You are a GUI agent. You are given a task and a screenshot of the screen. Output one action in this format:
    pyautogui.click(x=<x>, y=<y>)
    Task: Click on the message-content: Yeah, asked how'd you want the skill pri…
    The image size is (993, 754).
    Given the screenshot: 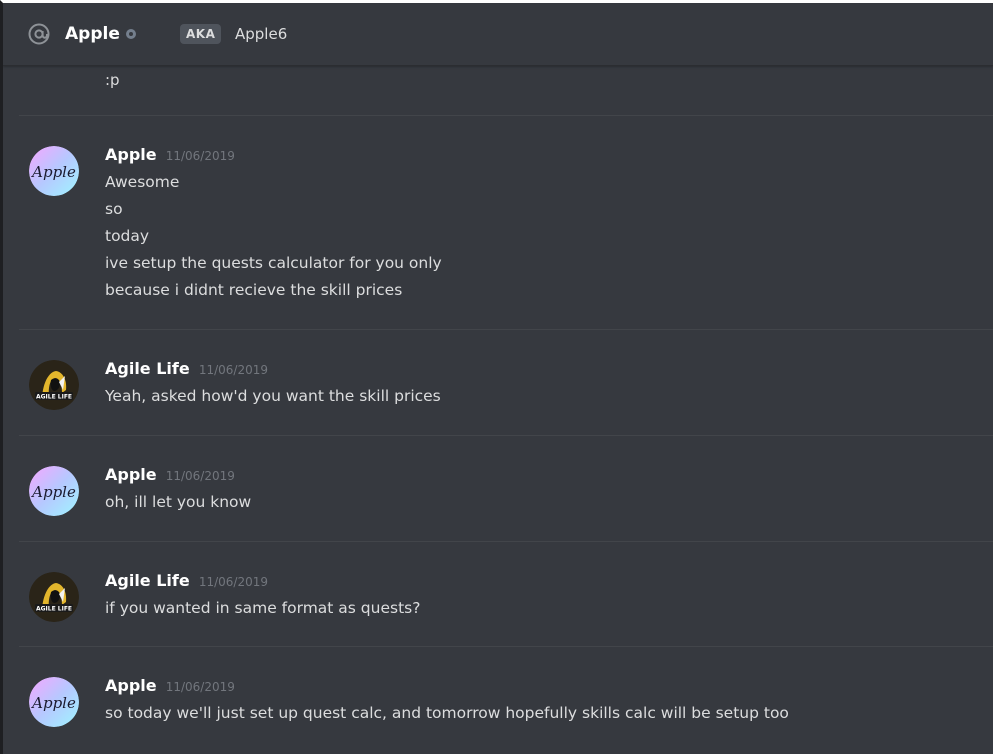 What is the action you would take?
    pyautogui.click(x=273, y=396)
    